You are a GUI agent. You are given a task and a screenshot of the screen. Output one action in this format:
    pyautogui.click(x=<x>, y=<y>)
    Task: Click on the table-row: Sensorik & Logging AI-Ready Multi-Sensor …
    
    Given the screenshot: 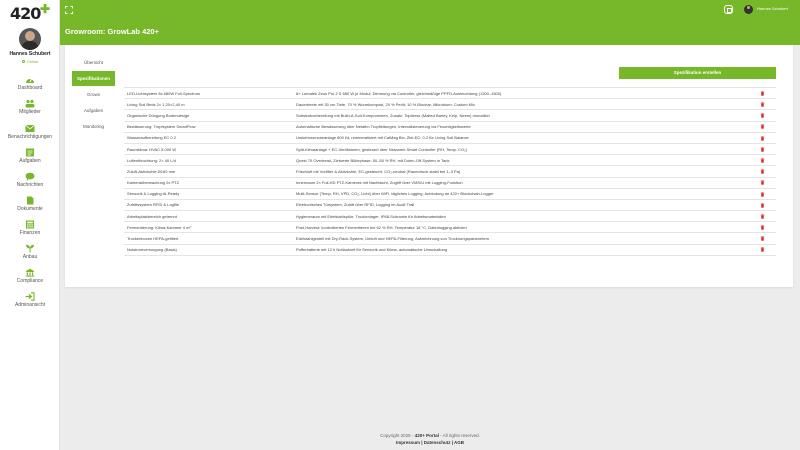 What is the action you would take?
    pyautogui.click(x=450, y=194)
    